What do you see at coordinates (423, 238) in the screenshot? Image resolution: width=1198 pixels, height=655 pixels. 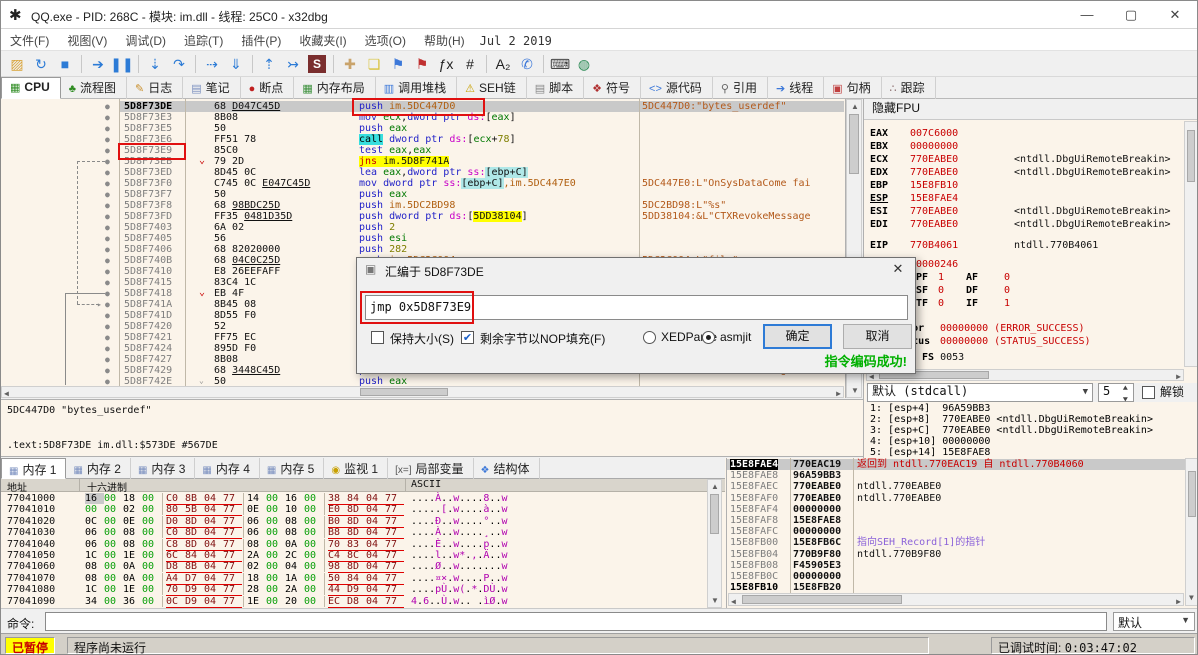 I see `disasm-row: ● 5D8F7405 56 push esi` at bounding box center [423, 238].